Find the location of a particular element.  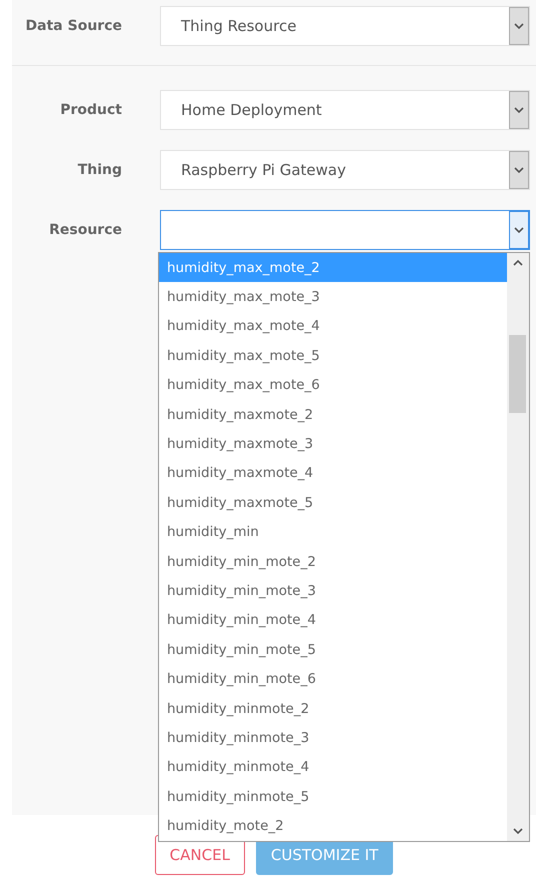

dropdown-option: humidity_maxmote_2 is located at coordinates (333, 415).